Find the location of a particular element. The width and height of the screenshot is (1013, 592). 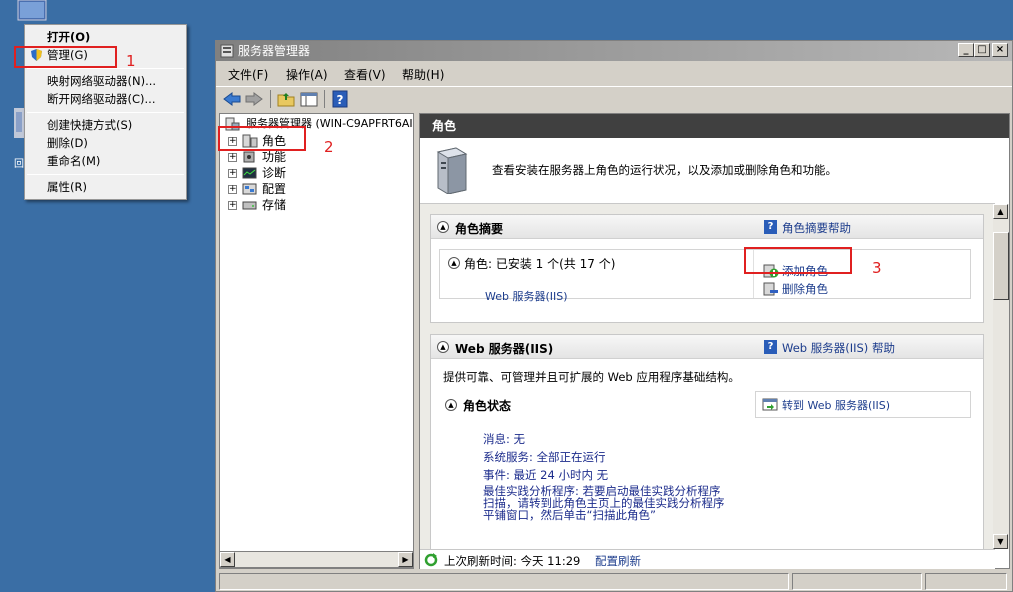

menu-item-label: 属性(R) is located at coordinates (67, 187).